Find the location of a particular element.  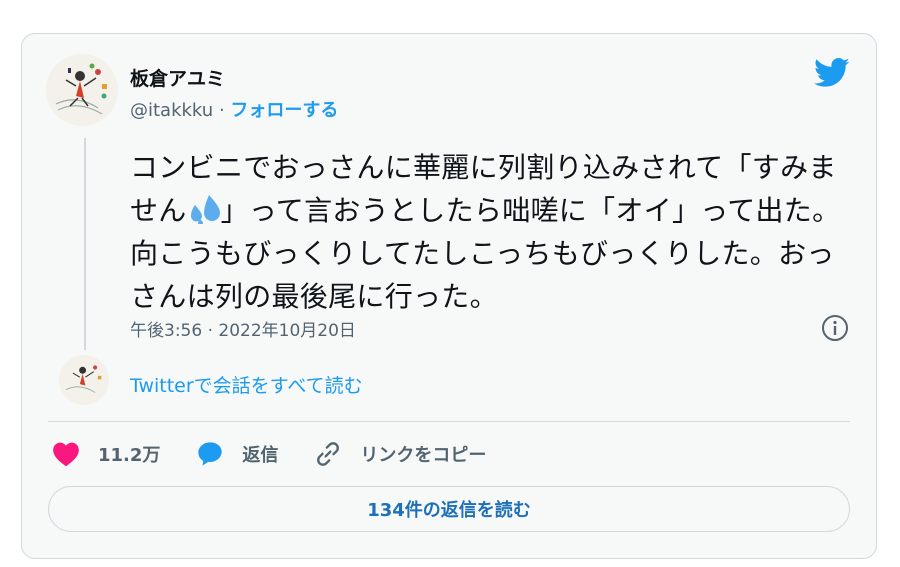

read-replies-label: 134件の返信を読む is located at coordinates (449, 510).